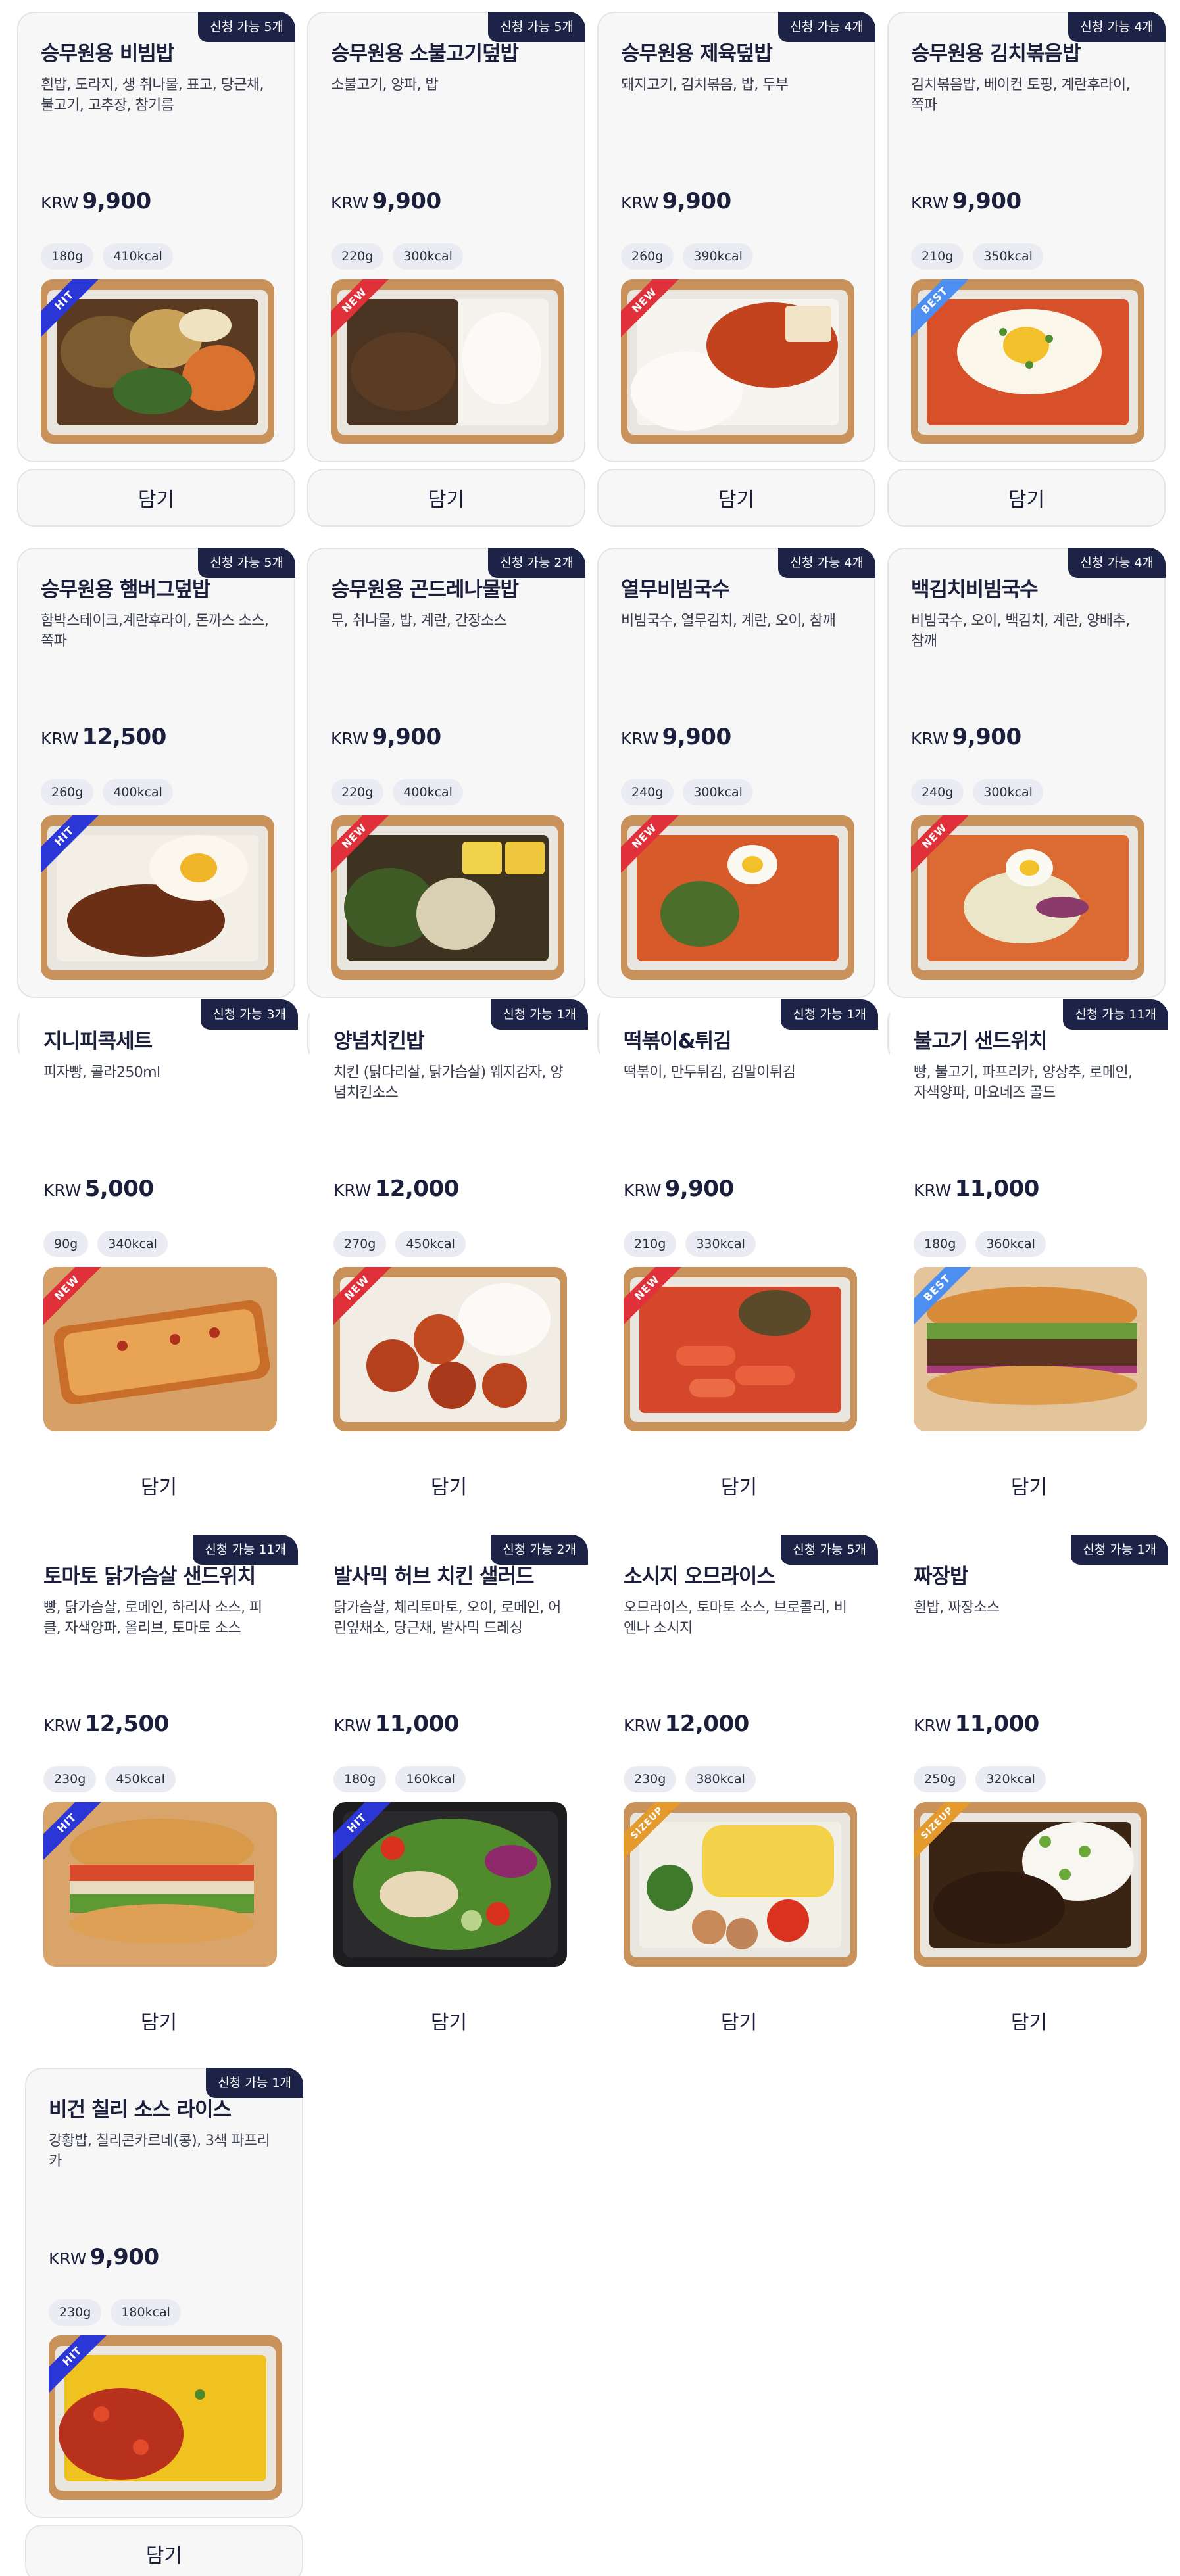 This screenshot has height=2576, width=1180. Describe the element at coordinates (358, 792) in the screenshot. I see `weight-chip: 220g` at that location.